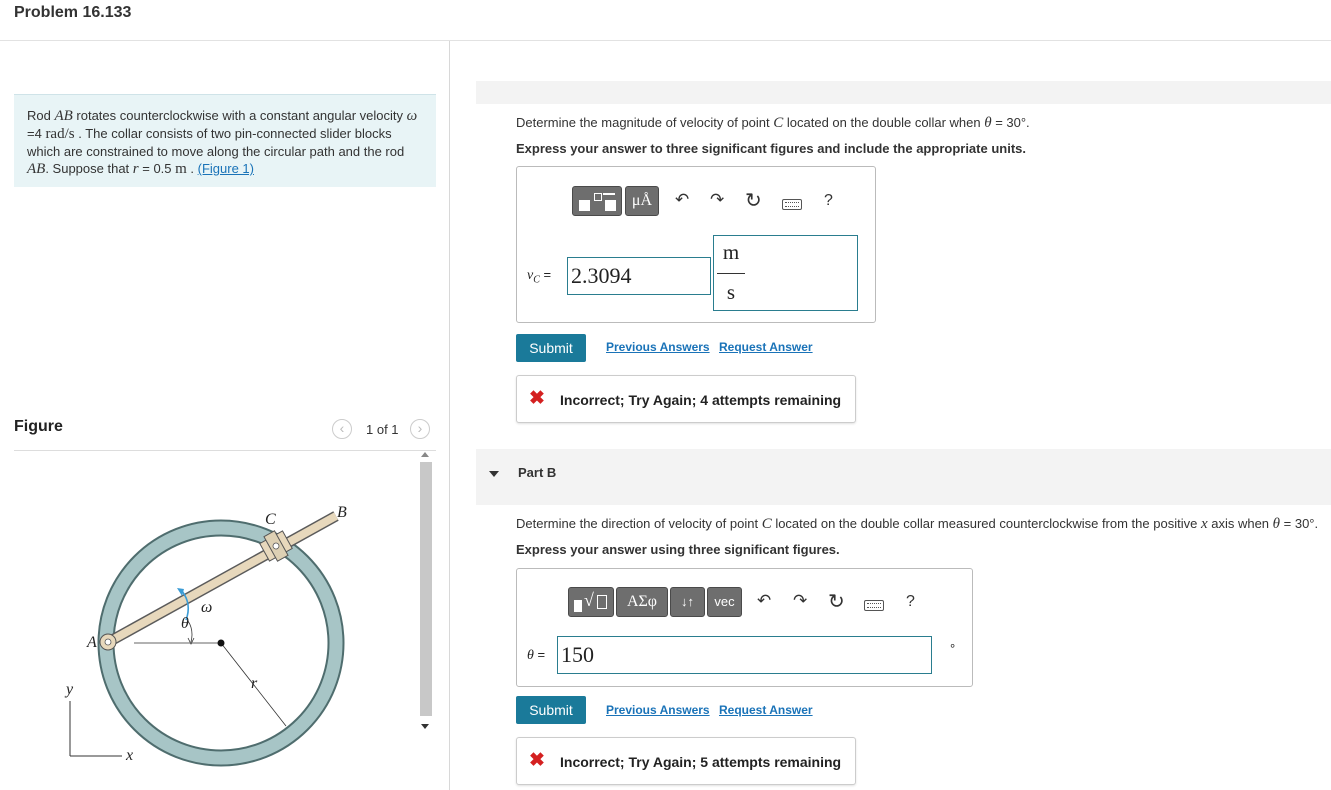 The image size is (1331, 790). I want to click on label-a: A, so click(91, 642).